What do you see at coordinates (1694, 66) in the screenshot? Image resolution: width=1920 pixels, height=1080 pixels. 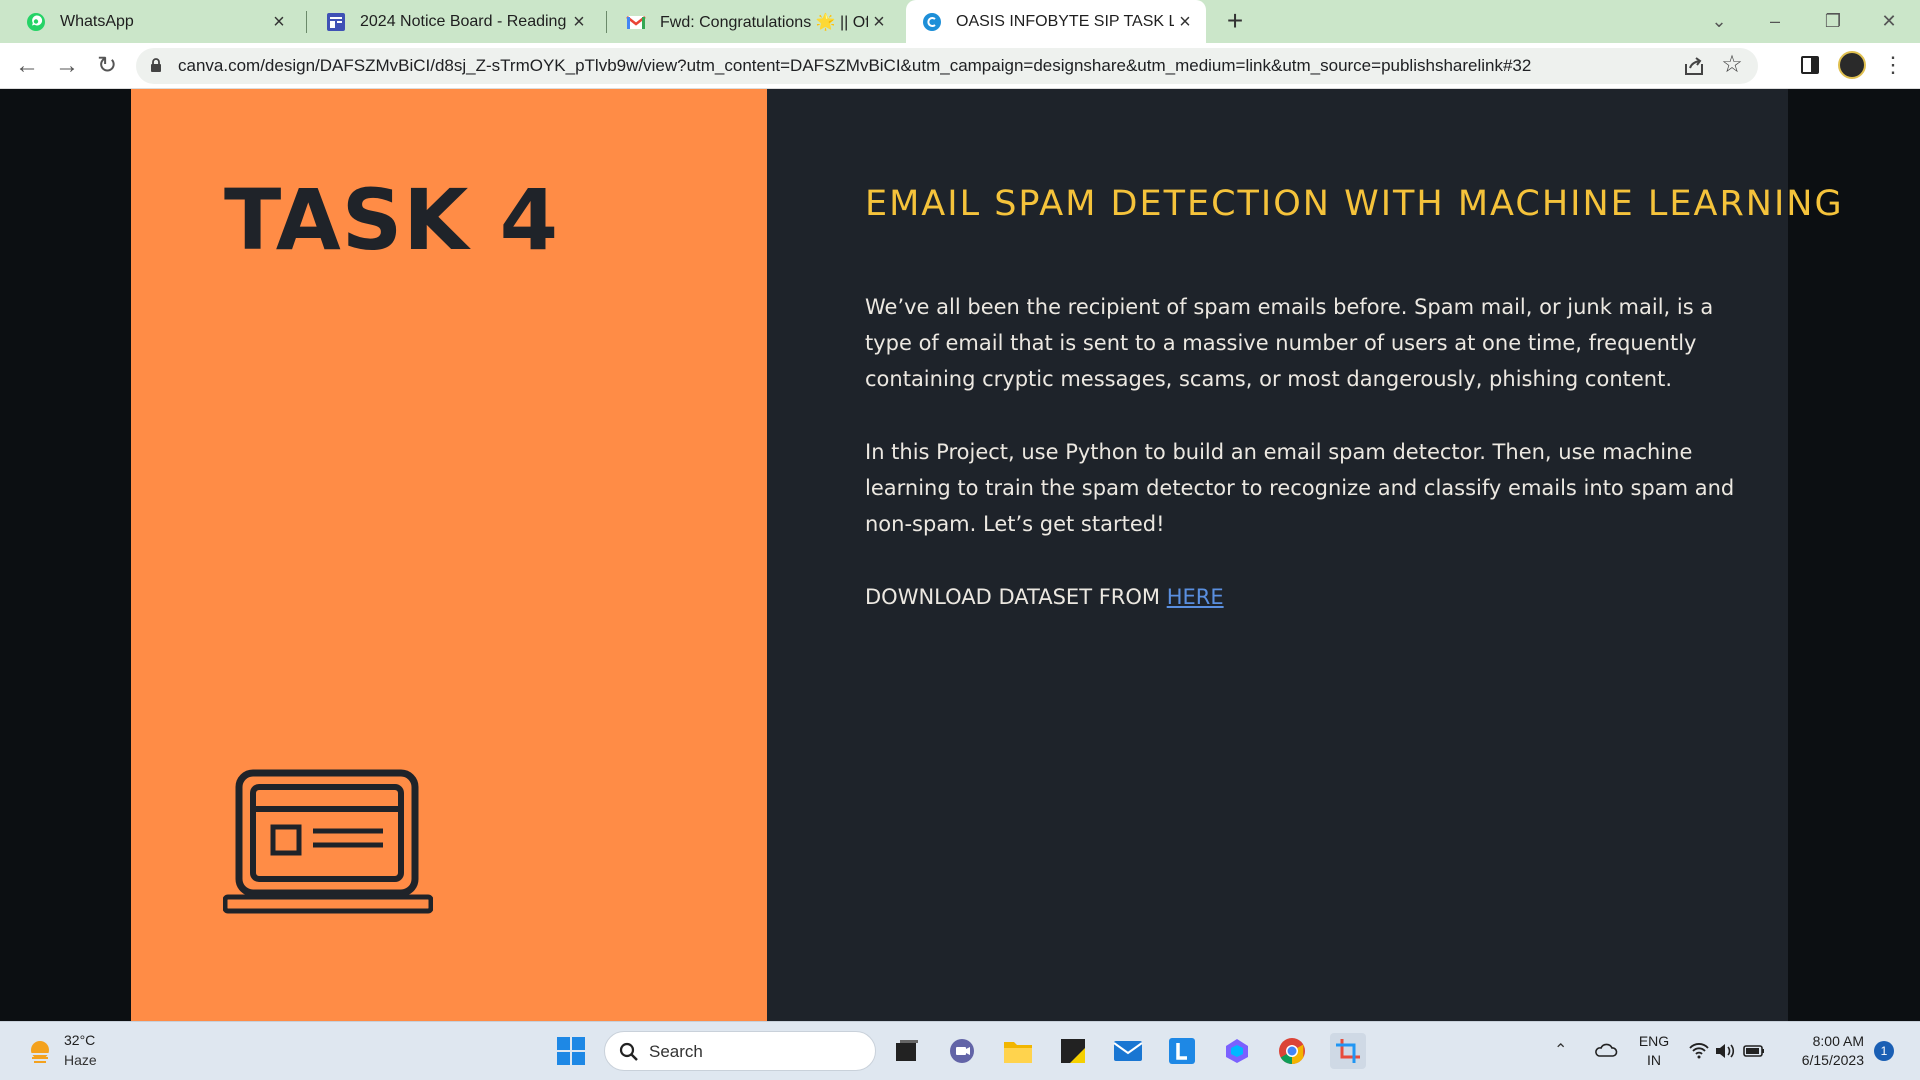 I see `share-icon` at bounding box center [1694, 66].